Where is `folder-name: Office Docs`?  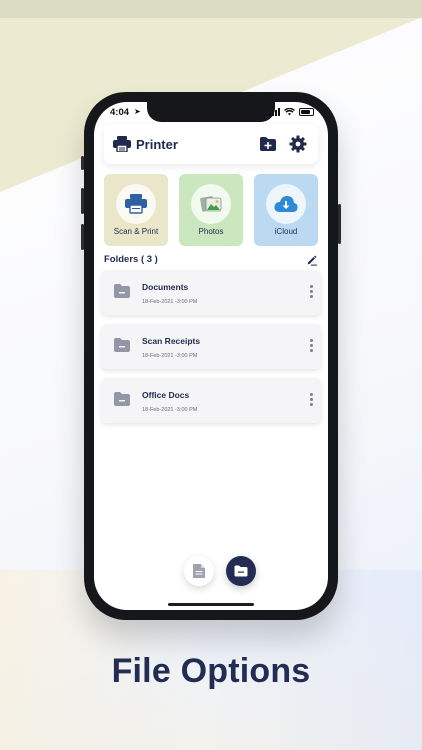
folder-name: Office Docs is located at coordinates (166, 395).